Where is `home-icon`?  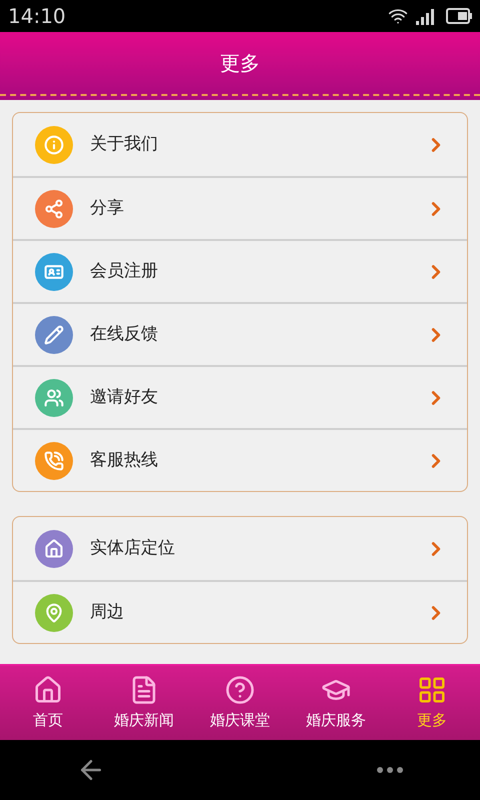
home-icon is located at coordinates (48, 689).